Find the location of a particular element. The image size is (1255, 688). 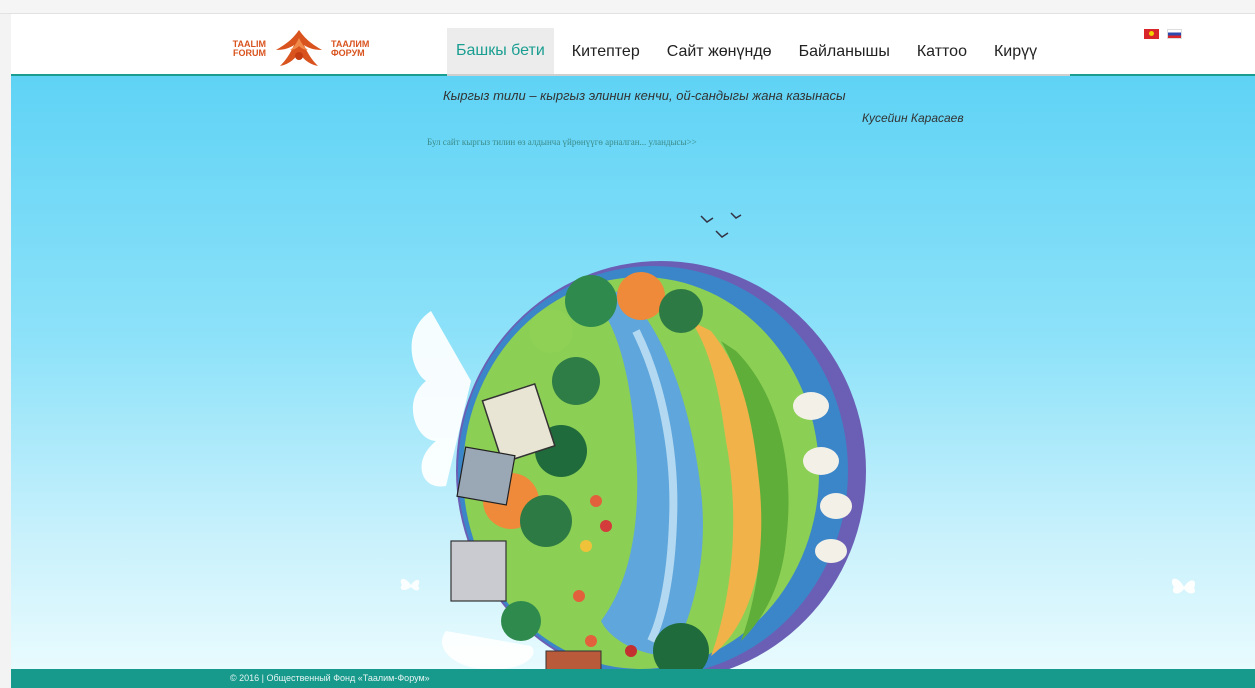

ru-flag-icon is located at coordinates (1174, 34).